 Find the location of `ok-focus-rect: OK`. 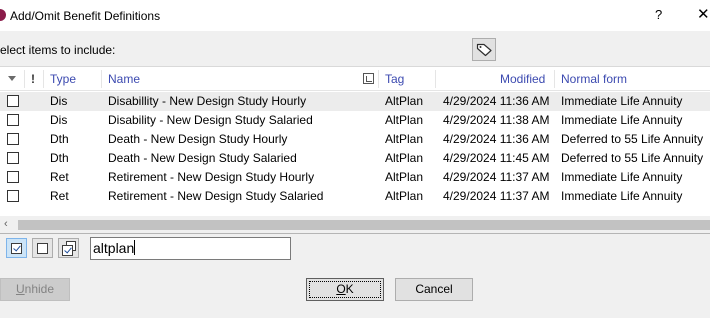

ok-focus-rect: OK is located at coordinates (345, 289).